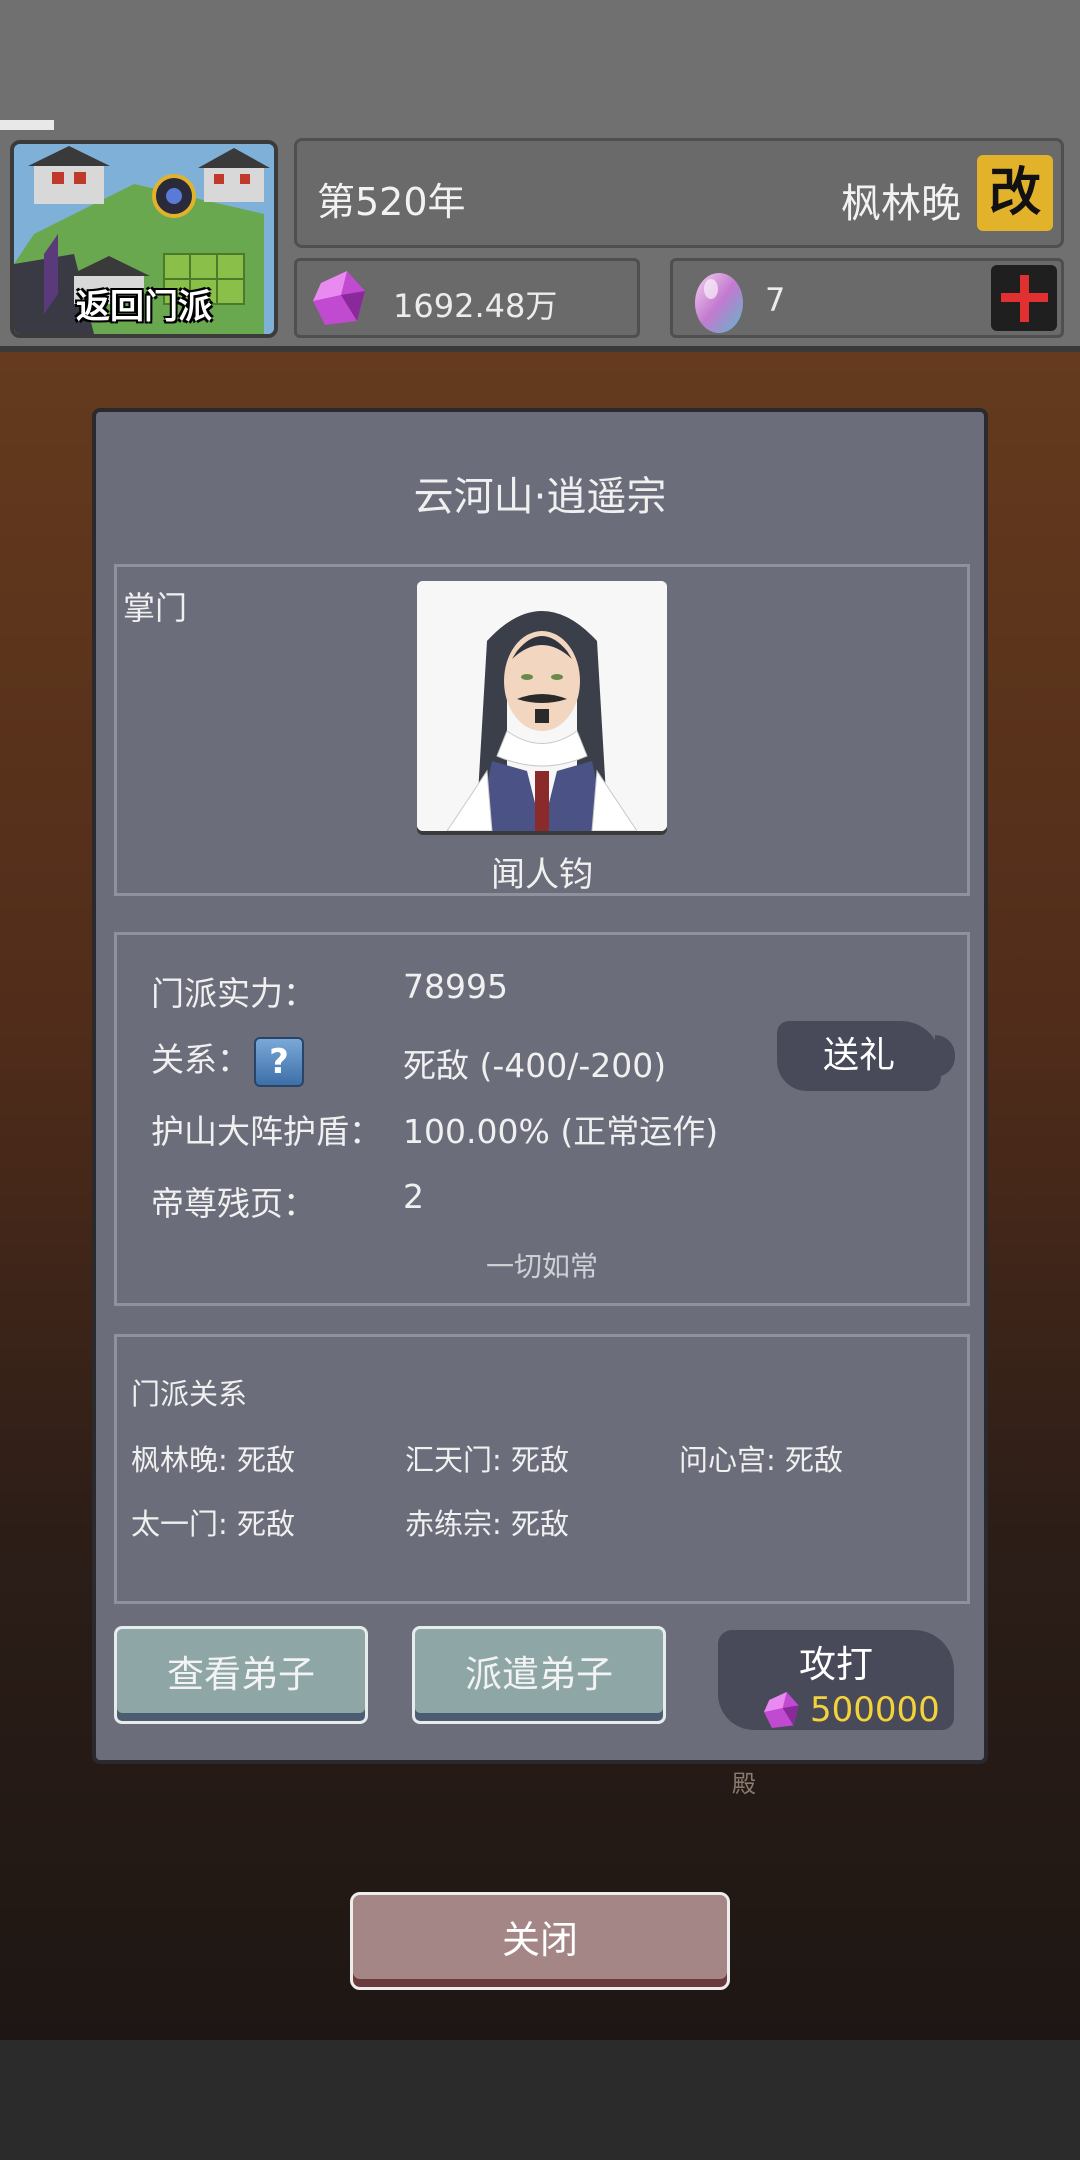 Image resolution: width=1080 pixels, height=2160 pixels. Describe the element at coordinates (858, 1055) in the screenshot. I see `send-gift-label: 送礼` at that location.